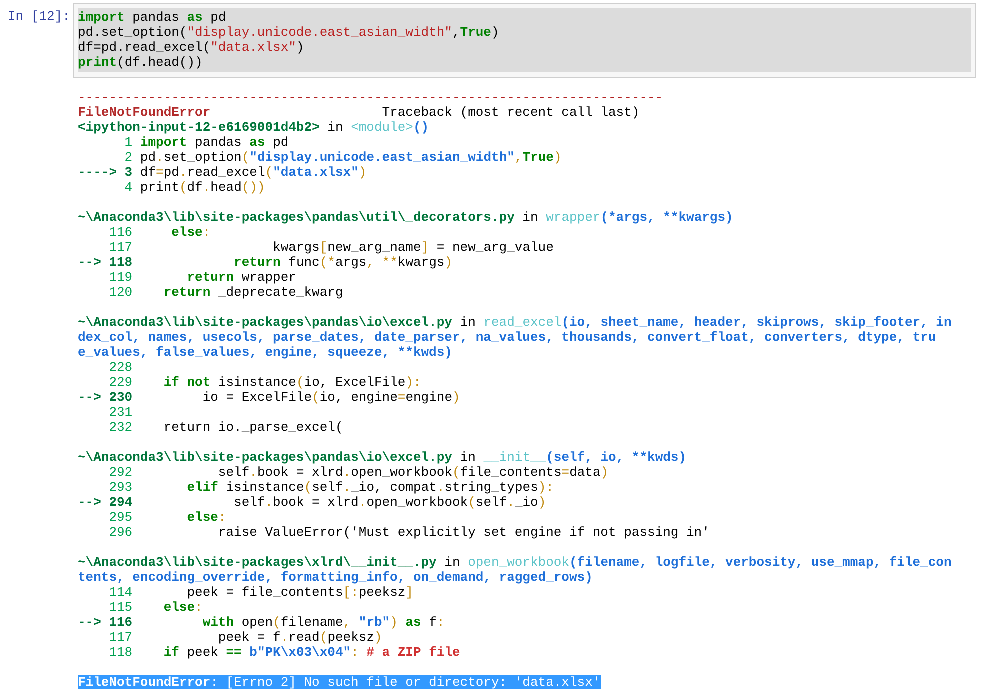 This screenshot has height=689, width=984. Describe the element at coordinates (245, 637) in the screenshot. I see `traceback-line: 117 peek = f.read(peeksz)` at that location.